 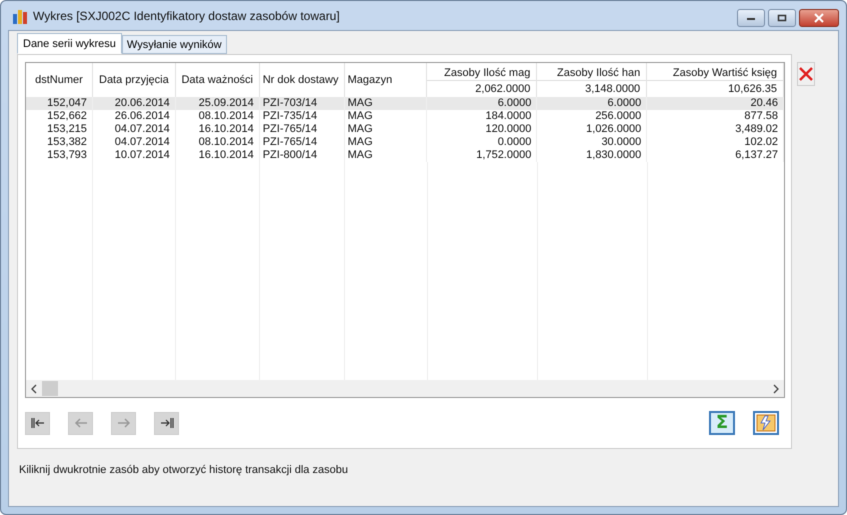 I want to click on column-total: 10,626.35, so click(x=752, y=89).